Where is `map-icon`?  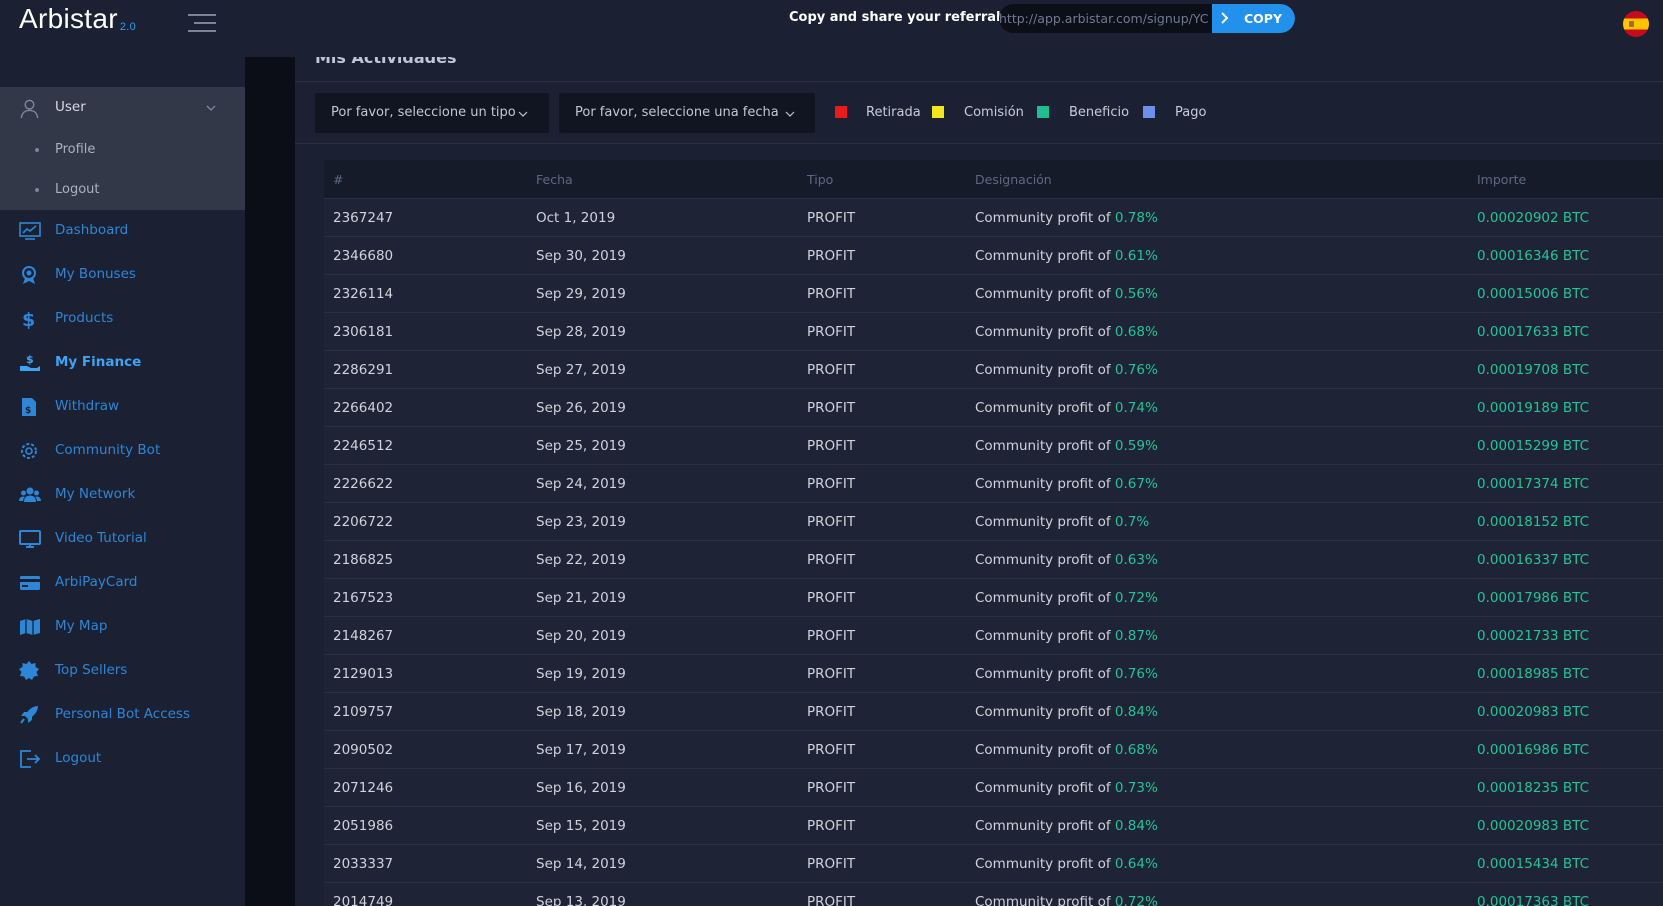 map-icon is located at coordinates (30, 627).